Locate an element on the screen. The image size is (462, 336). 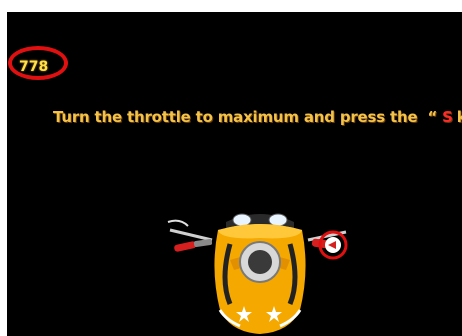
fuel-tank is located at coordinates (260, 279).